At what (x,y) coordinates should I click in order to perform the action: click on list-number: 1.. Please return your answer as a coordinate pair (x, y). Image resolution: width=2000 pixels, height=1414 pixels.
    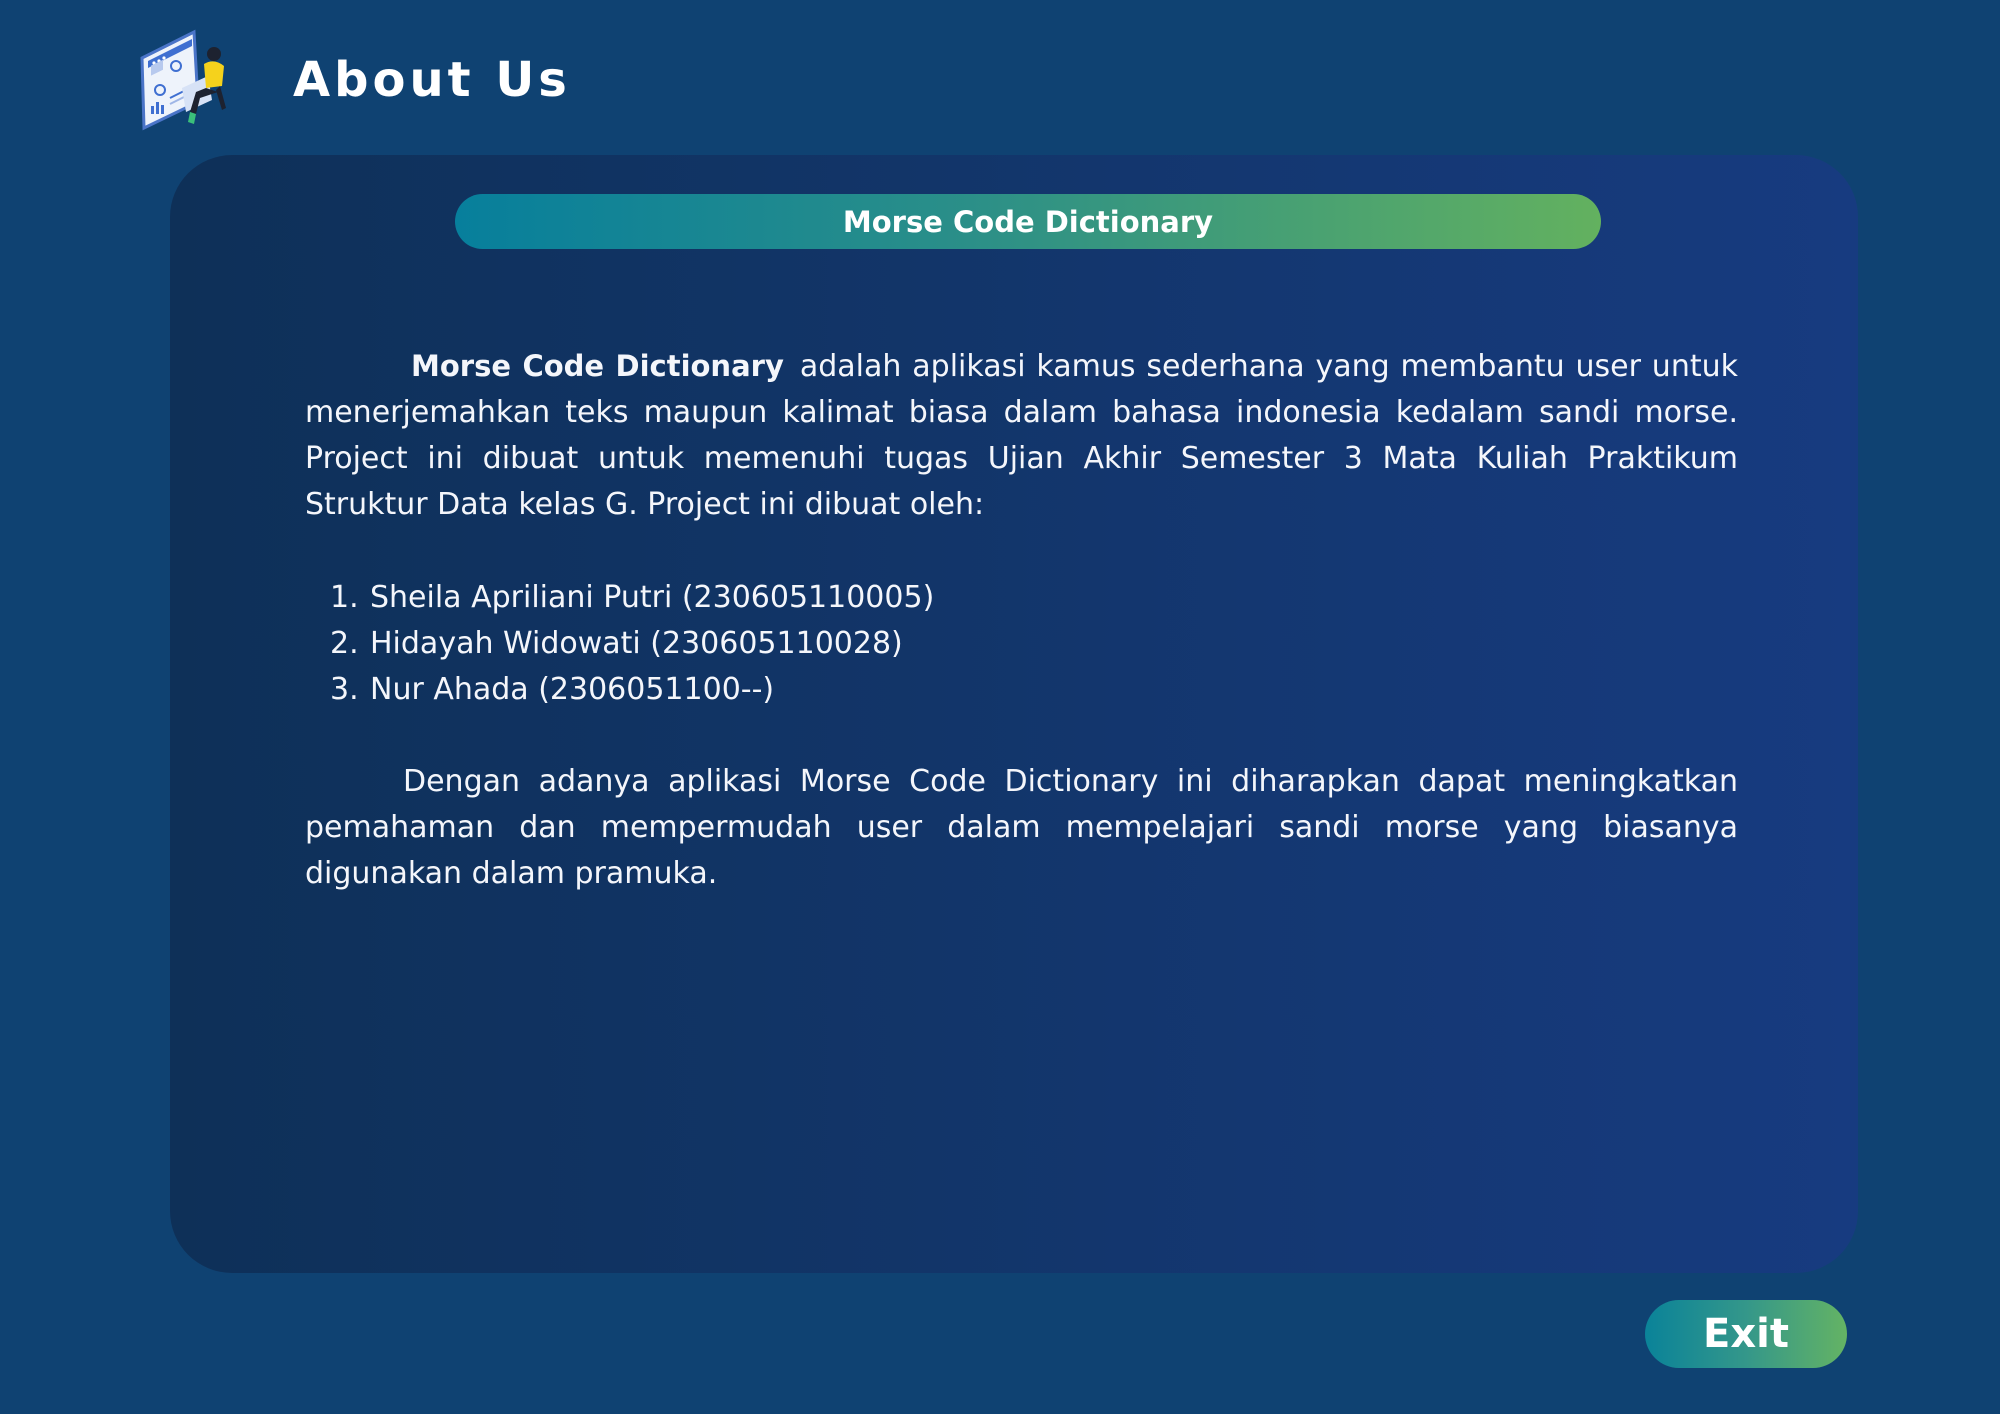
    Looking at the image, I should click on (349, 597).